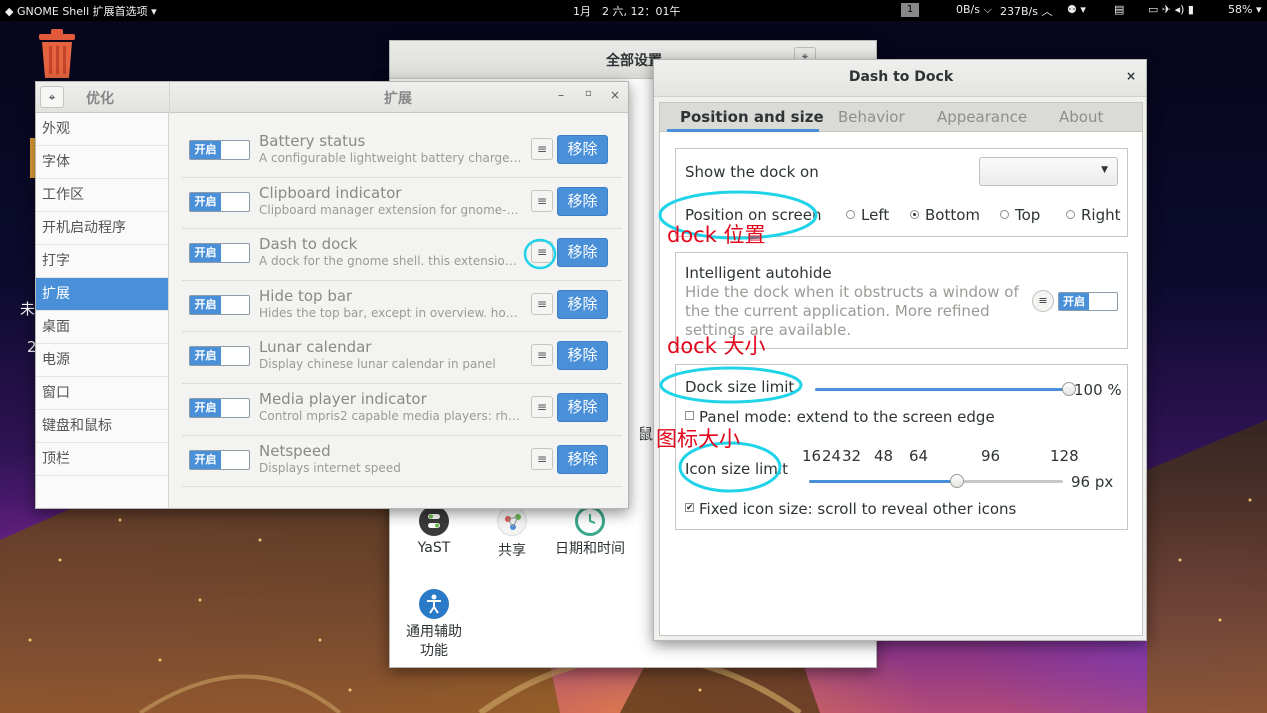 The height and width of the screenshot is (713, 1267). I want to click on annotation-icon-size: 图标大小, so click(698, 439).